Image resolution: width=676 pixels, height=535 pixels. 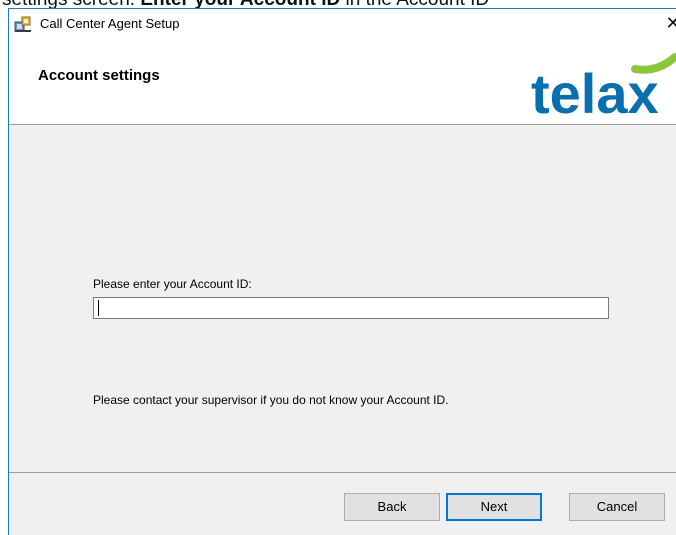 I want to click on title-bar: Call Center Agent Setup ✕, so click(x=342, y=24).